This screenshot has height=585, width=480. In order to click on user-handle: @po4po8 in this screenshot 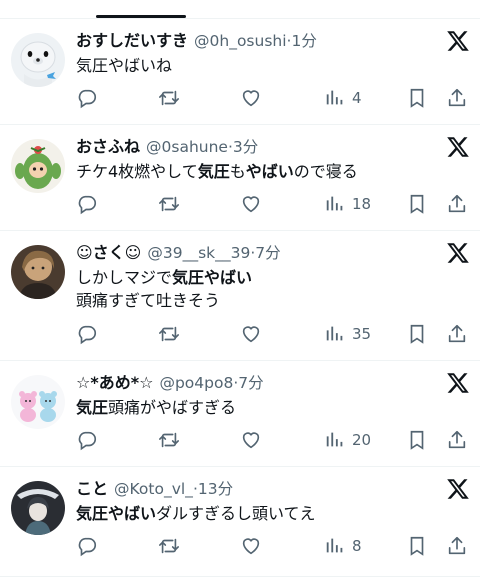, I will do `click(196, 383)`.